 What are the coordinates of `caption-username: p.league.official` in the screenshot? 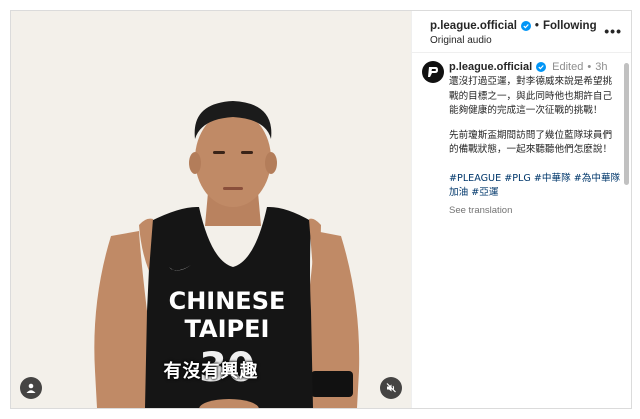 It's located at (490, 67).